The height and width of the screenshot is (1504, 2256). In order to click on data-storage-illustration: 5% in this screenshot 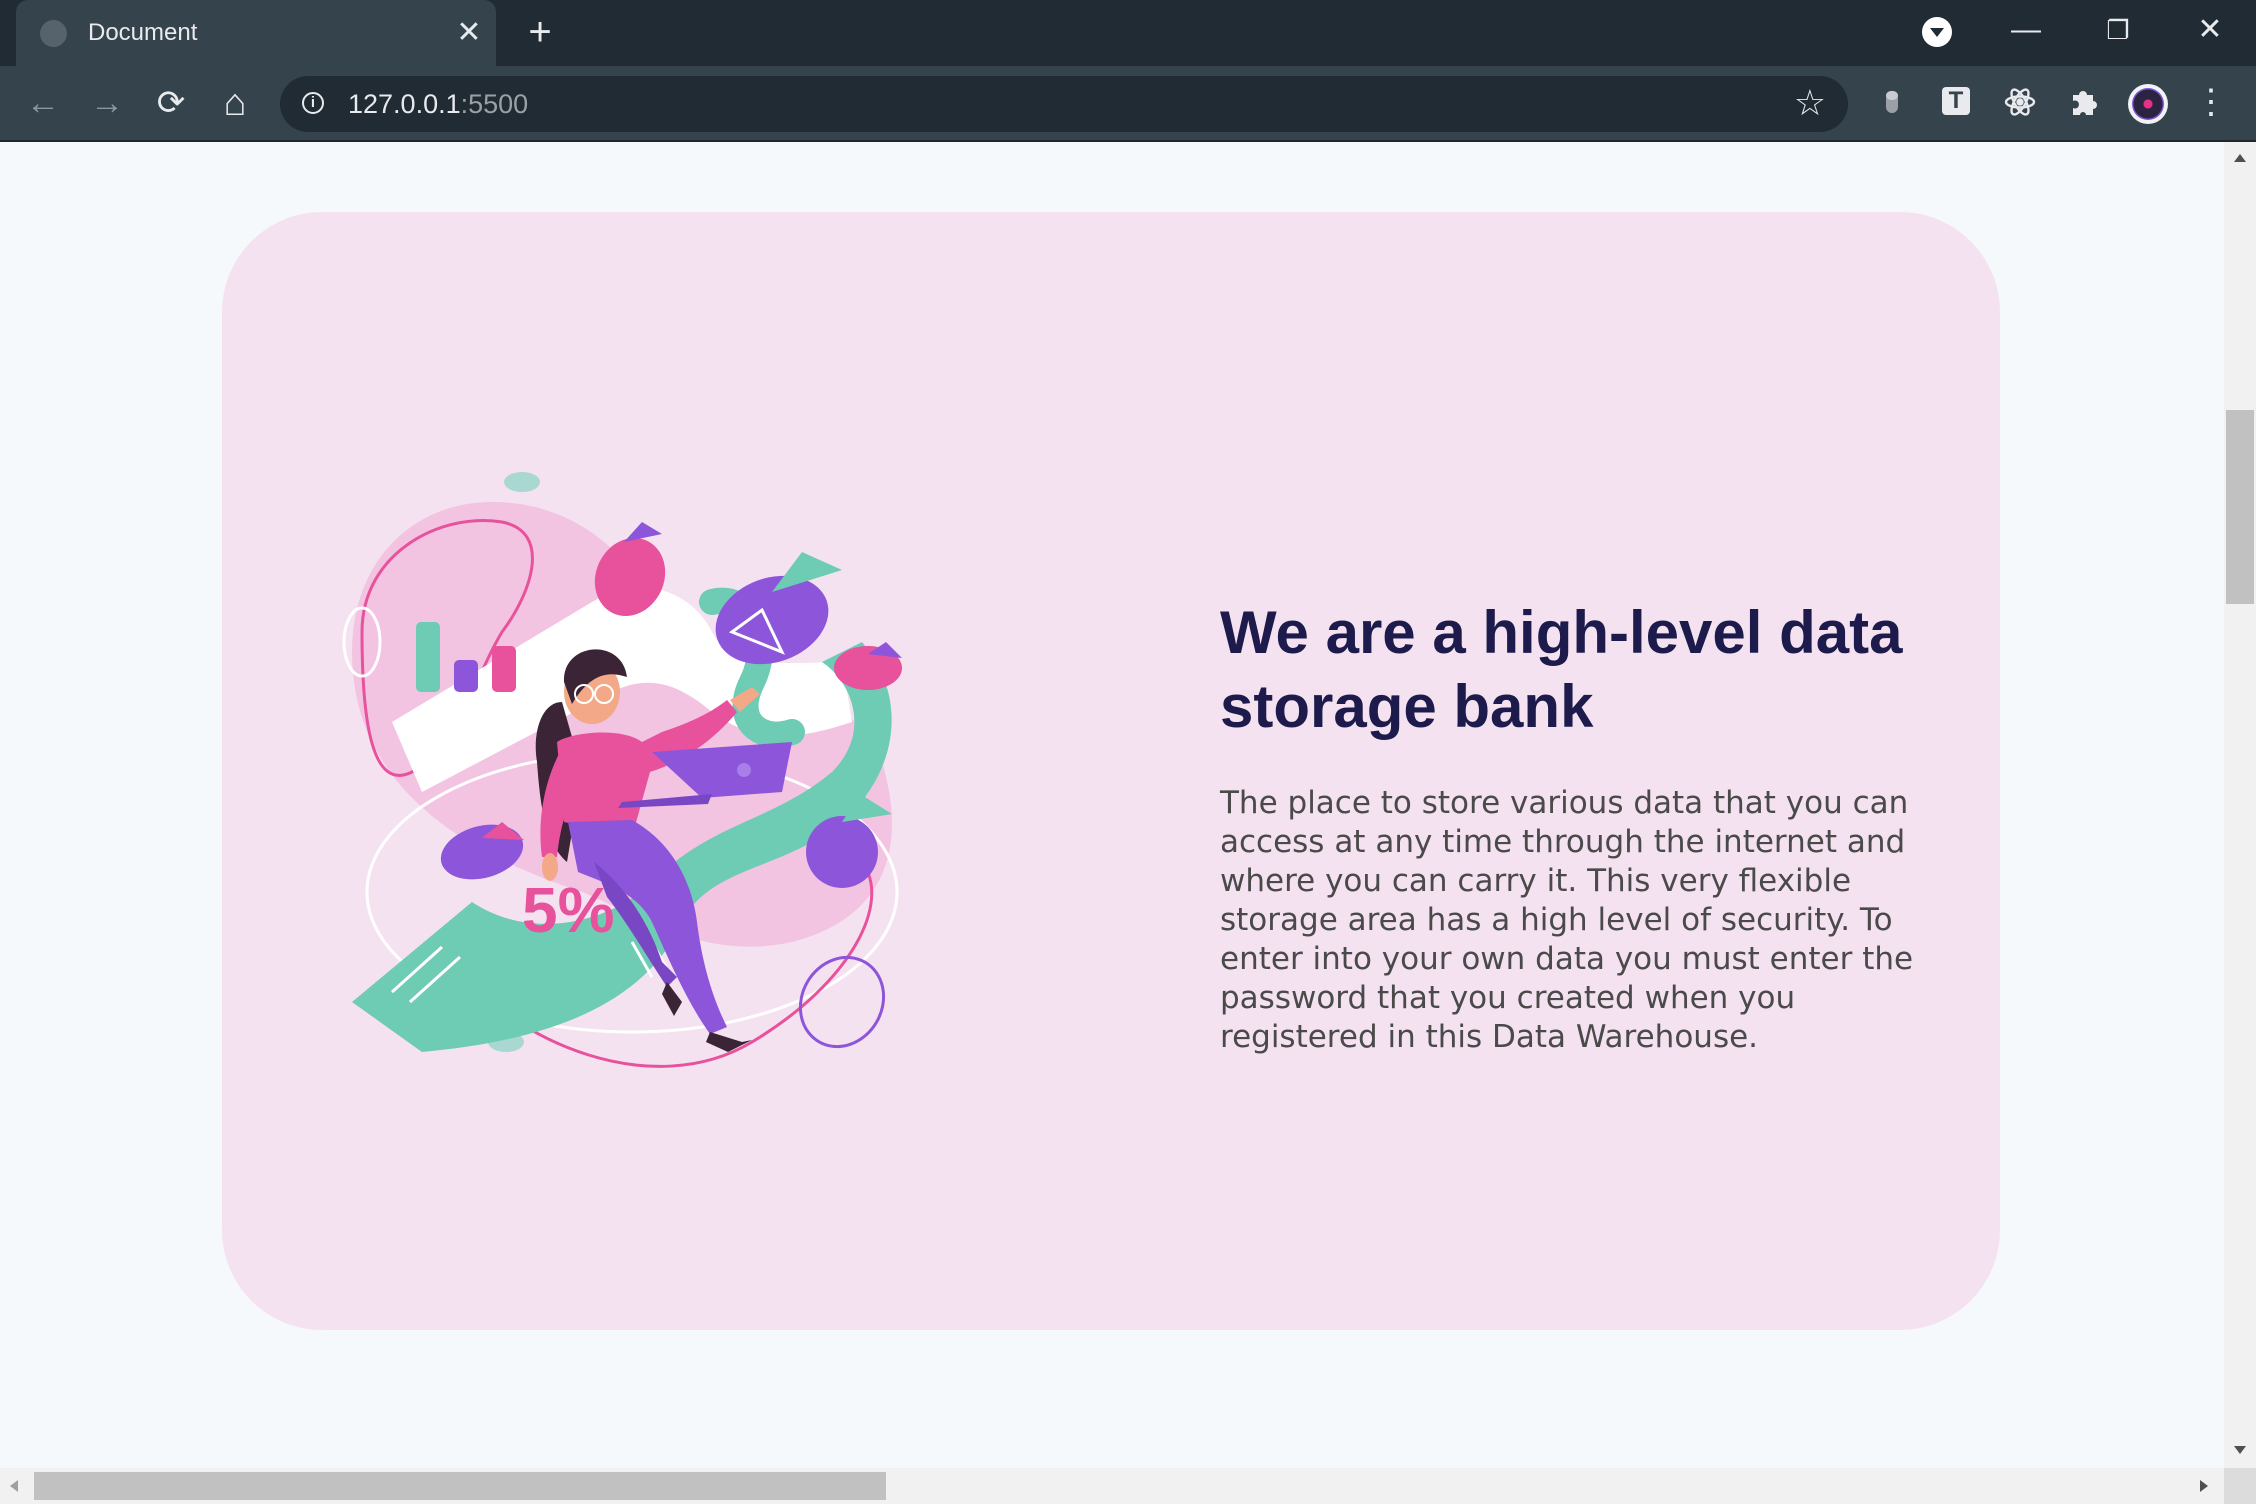, I will do `click(622, 770)`.